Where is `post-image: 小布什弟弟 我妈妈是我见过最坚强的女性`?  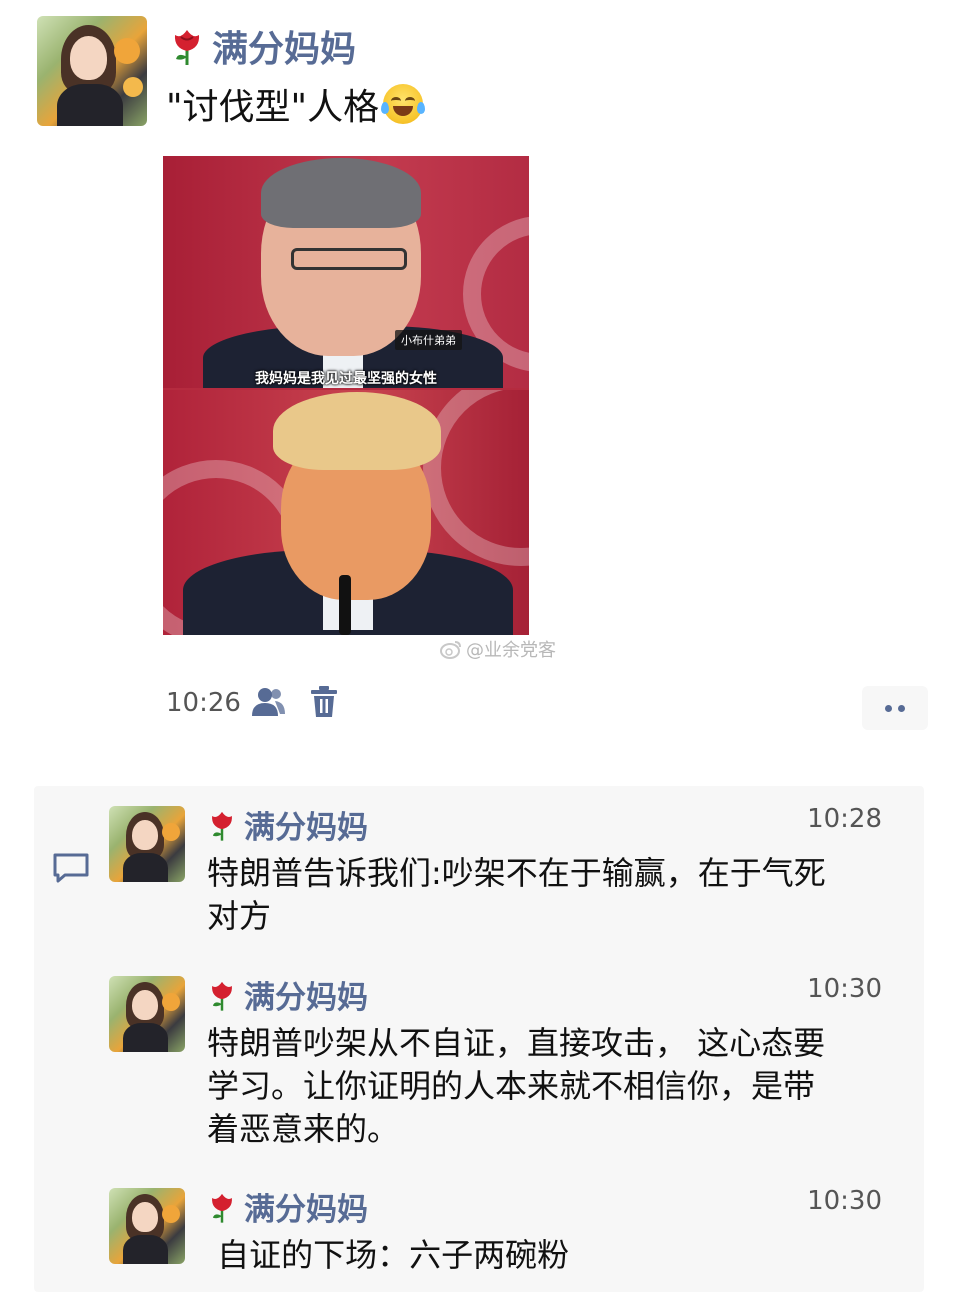
post-image: 小布什弟弟 我妈妈是我见过最坚强的女性 is located at coordinates (346, 395).